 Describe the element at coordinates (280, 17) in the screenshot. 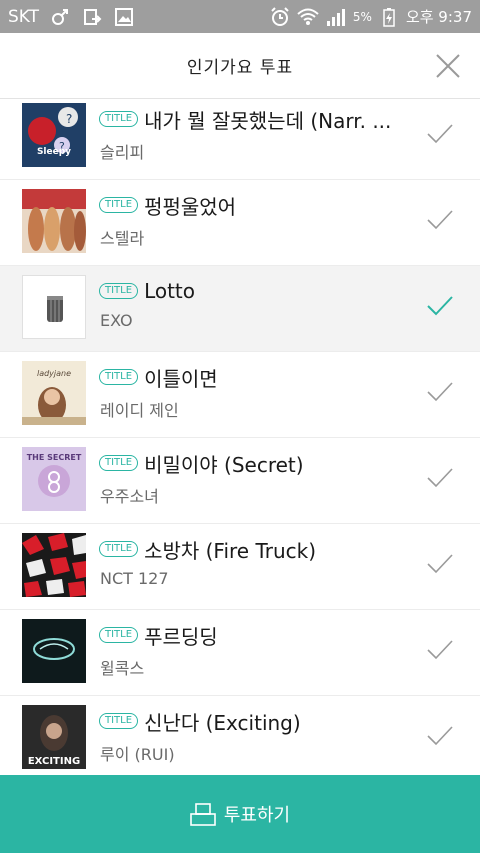

I see `alarm-icon` at that location.